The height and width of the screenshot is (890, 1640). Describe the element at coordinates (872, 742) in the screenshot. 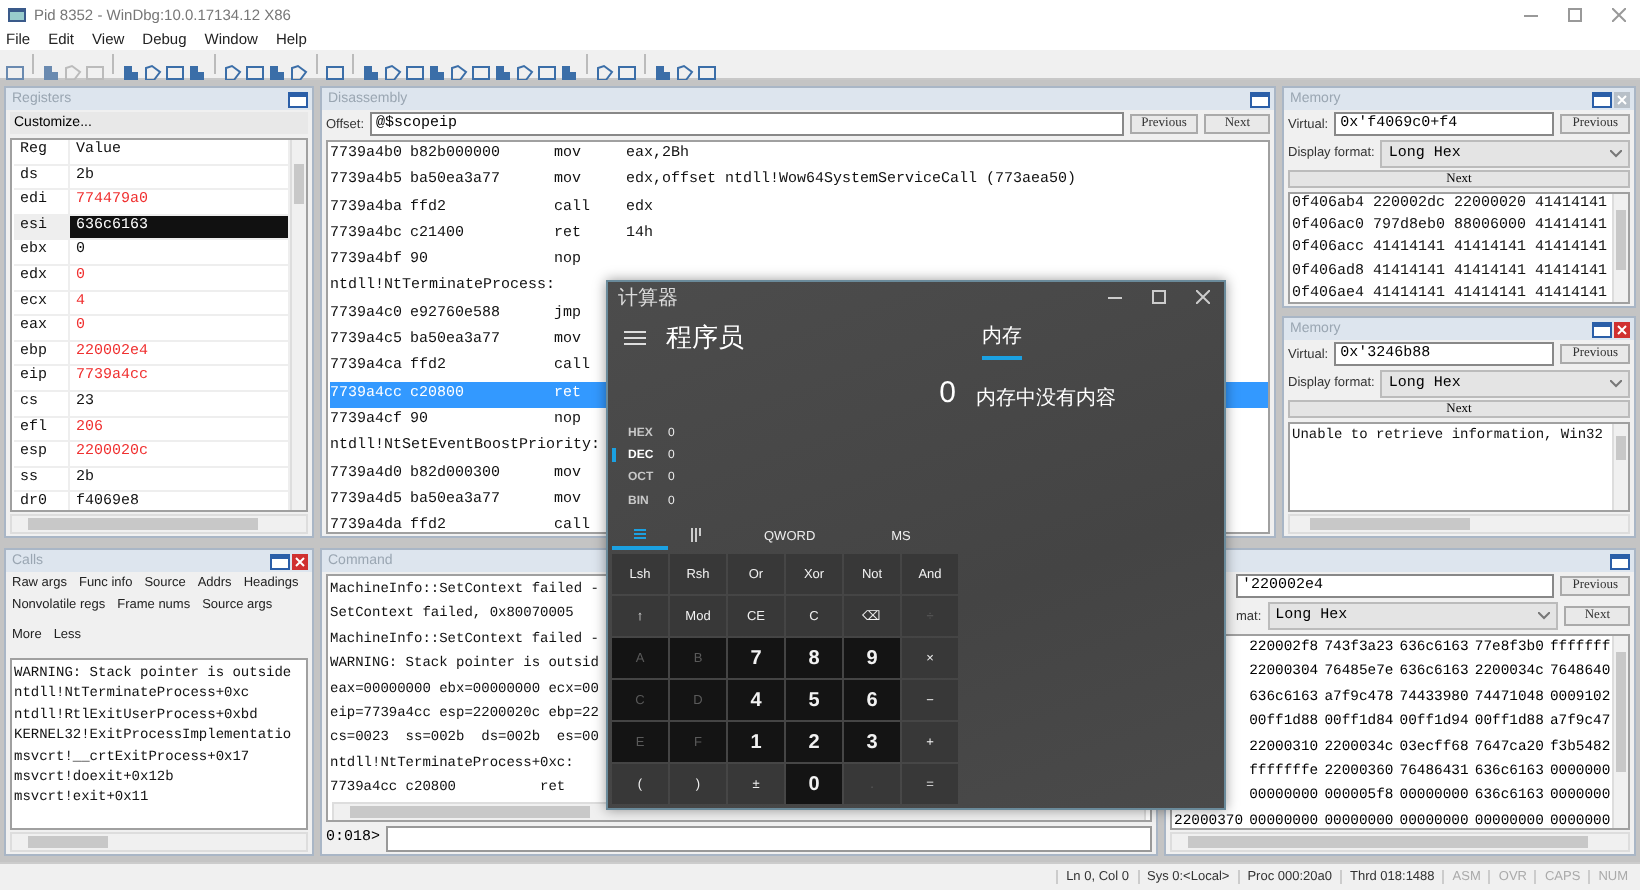

I see `calculator-key: 3` at that location.